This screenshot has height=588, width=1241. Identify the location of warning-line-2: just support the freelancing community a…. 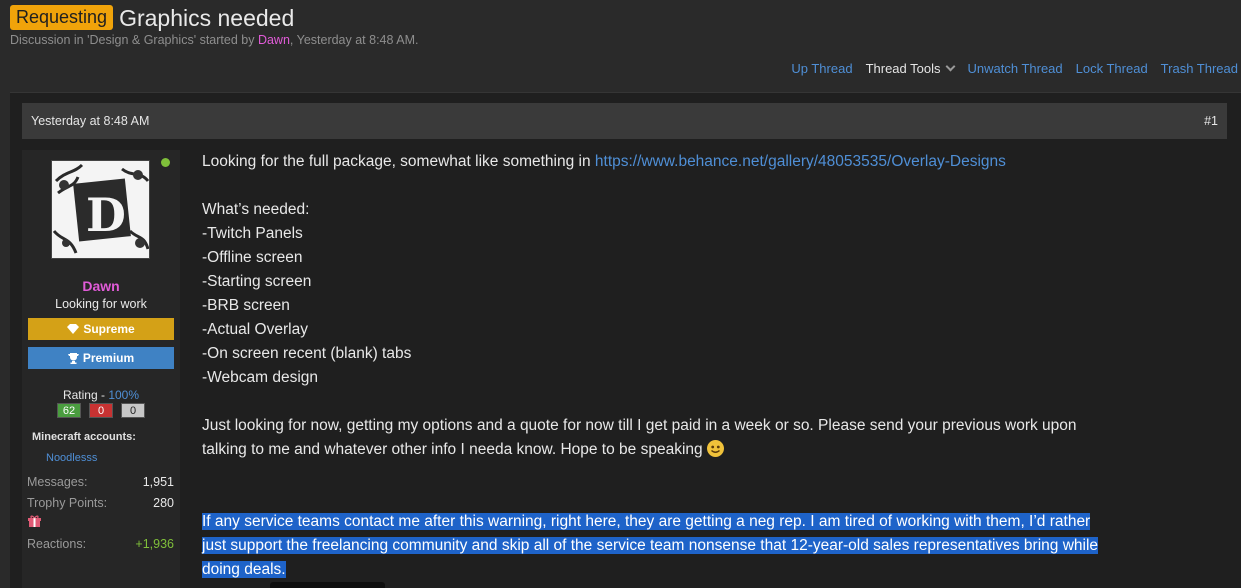
(714, 546).